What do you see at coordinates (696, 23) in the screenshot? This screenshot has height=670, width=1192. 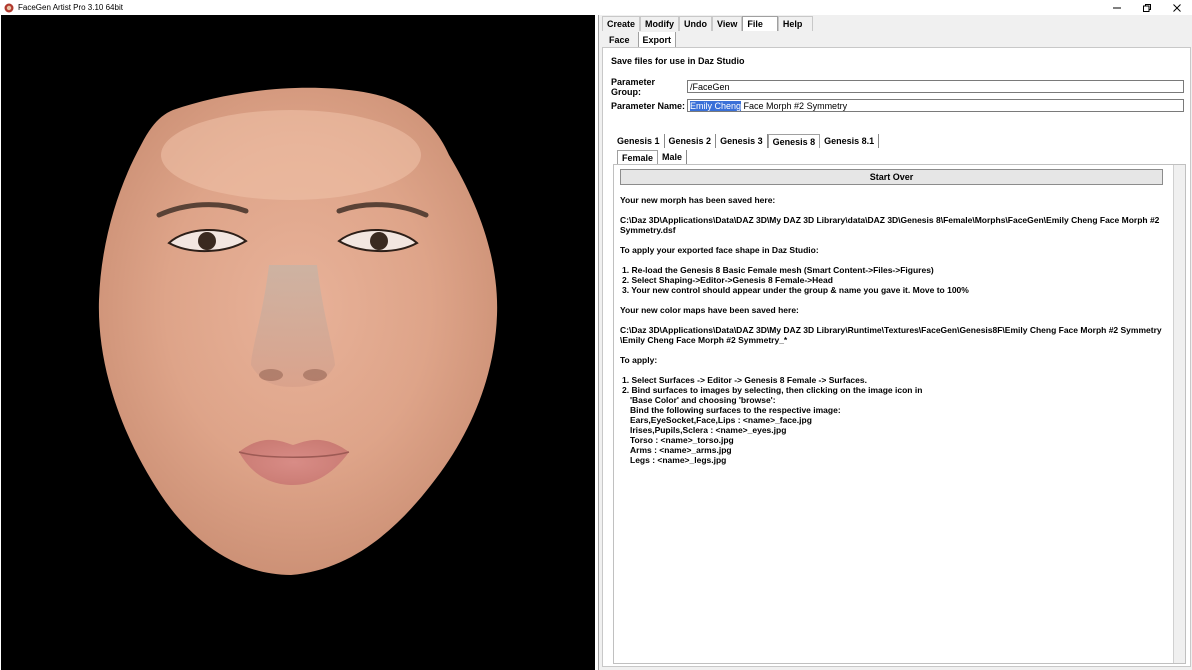 I see `tab-undo: Undo` at bounding box center [696, 23].